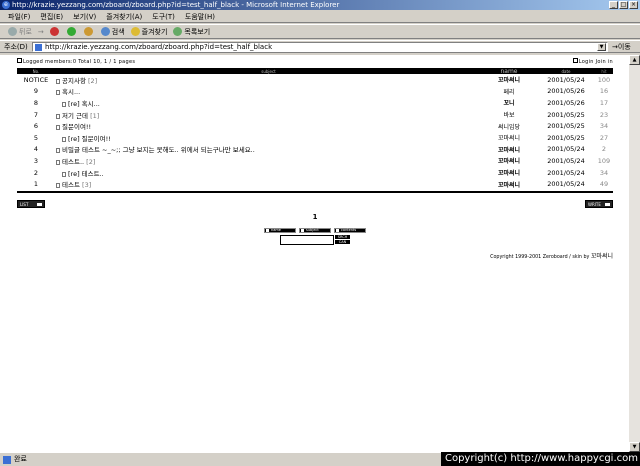 This screenshot has height=466, width=640. What do you see at coordinates (178, 31) in the screenshot?
I see `history-icon` at bounding box center [178, 31].